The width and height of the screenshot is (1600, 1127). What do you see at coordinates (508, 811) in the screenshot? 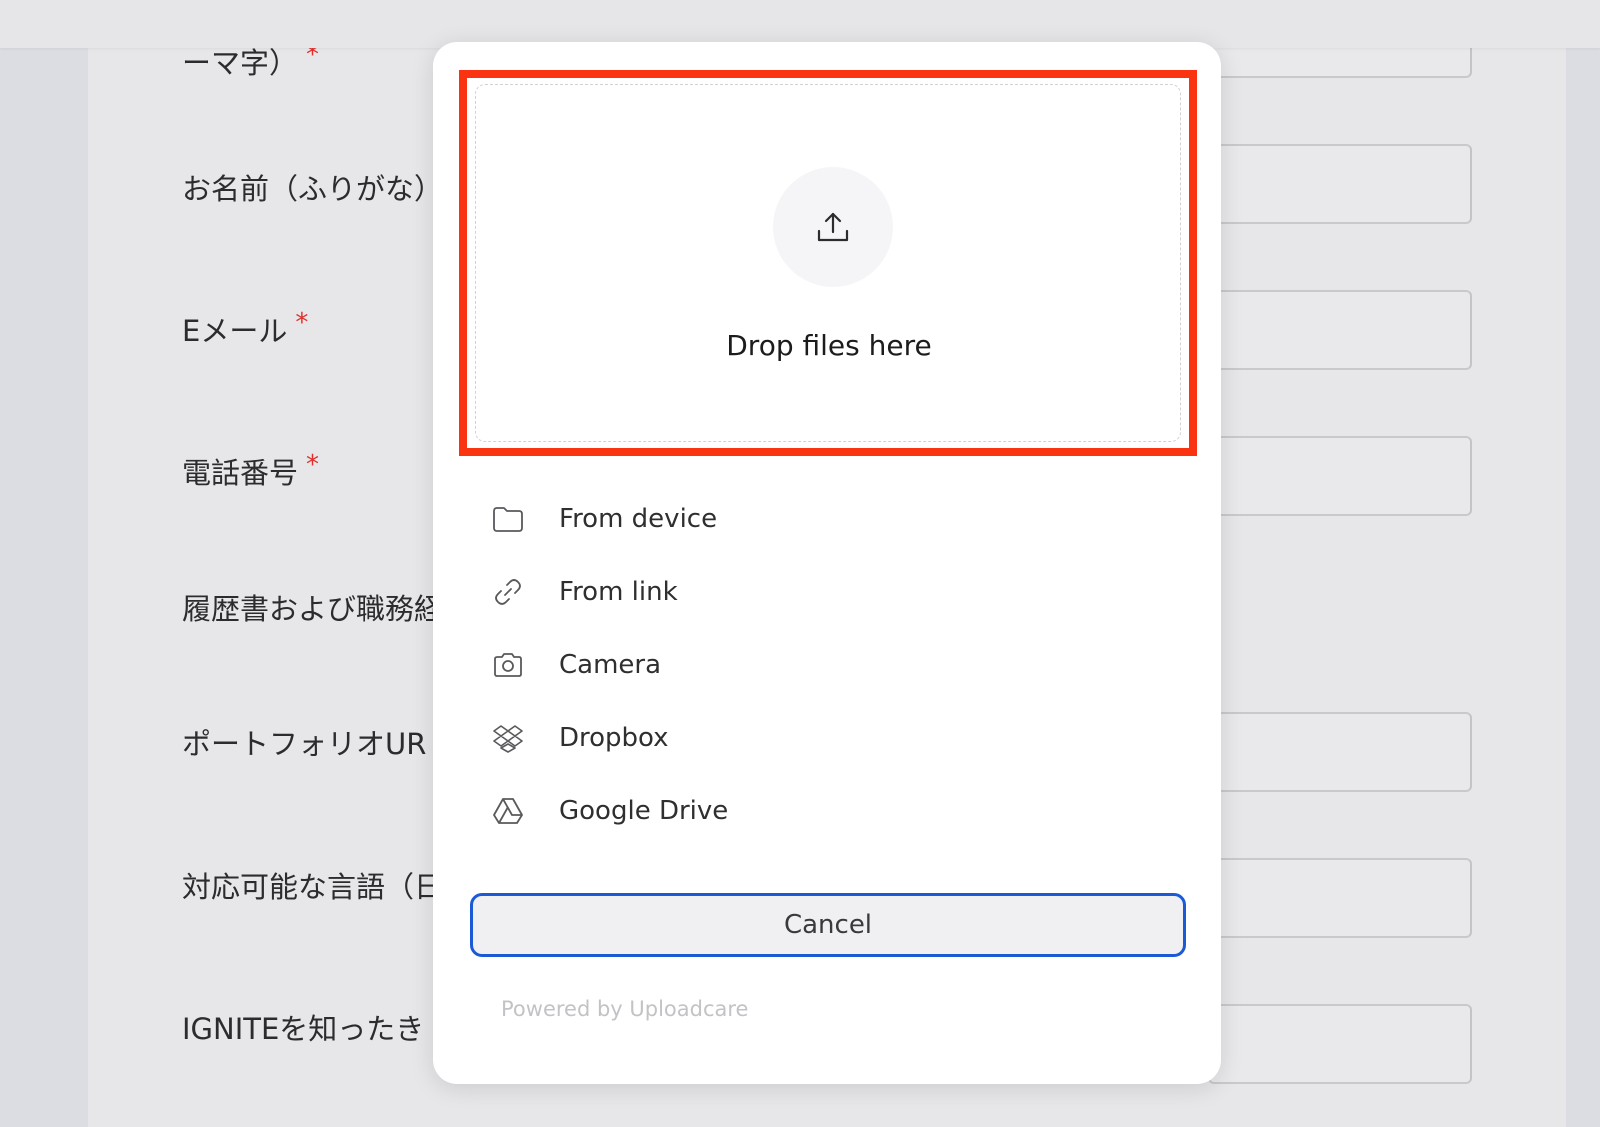
I see `google-drive-icon` at bounding box center [508, 811].